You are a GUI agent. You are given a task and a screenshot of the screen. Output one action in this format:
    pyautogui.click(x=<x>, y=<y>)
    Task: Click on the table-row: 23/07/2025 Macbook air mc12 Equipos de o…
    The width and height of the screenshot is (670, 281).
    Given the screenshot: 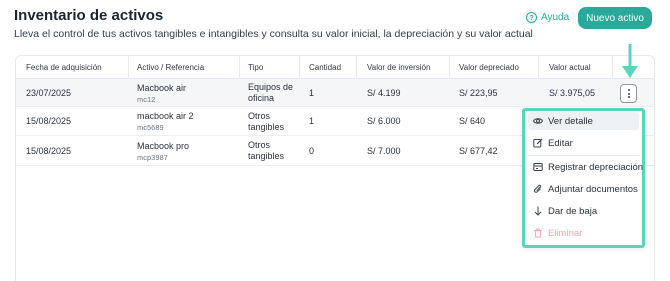 What is the action you would take?
    pyautogui.click(x=335, y=93)
    